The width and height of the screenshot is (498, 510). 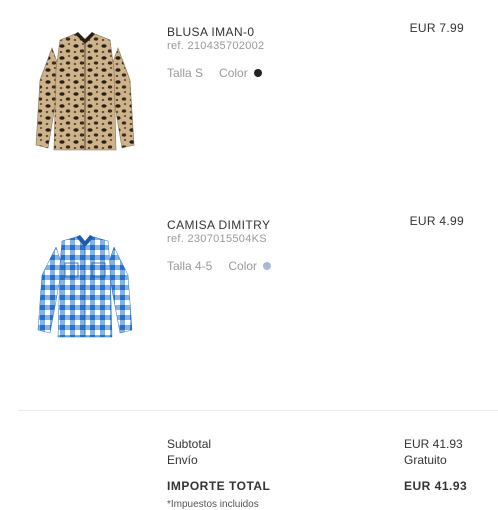 I want to click on product-price: EUR 7.99, so click(x=436, y=28).